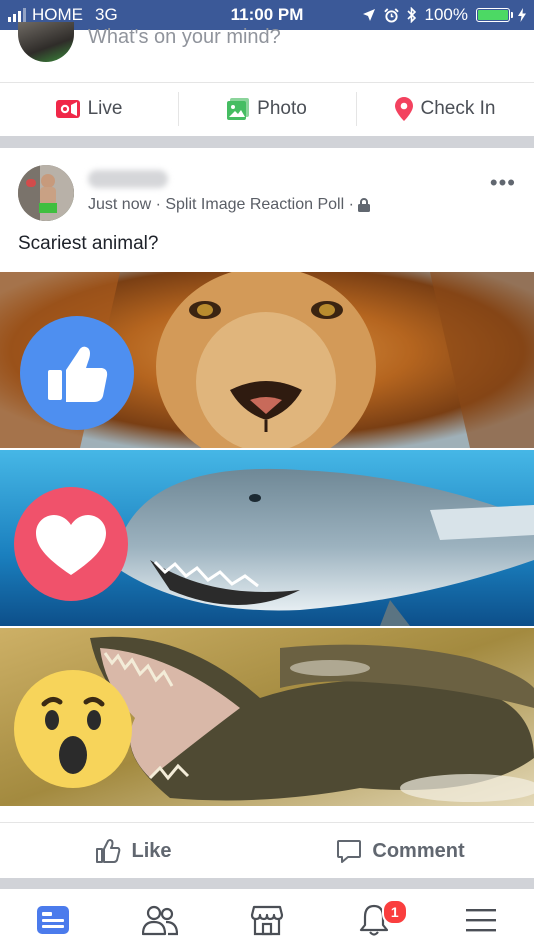  What do you see at coordinates (458, 108) in the screenshot?
I see `check-in-label: Check In` at bounding box center [458, 108].